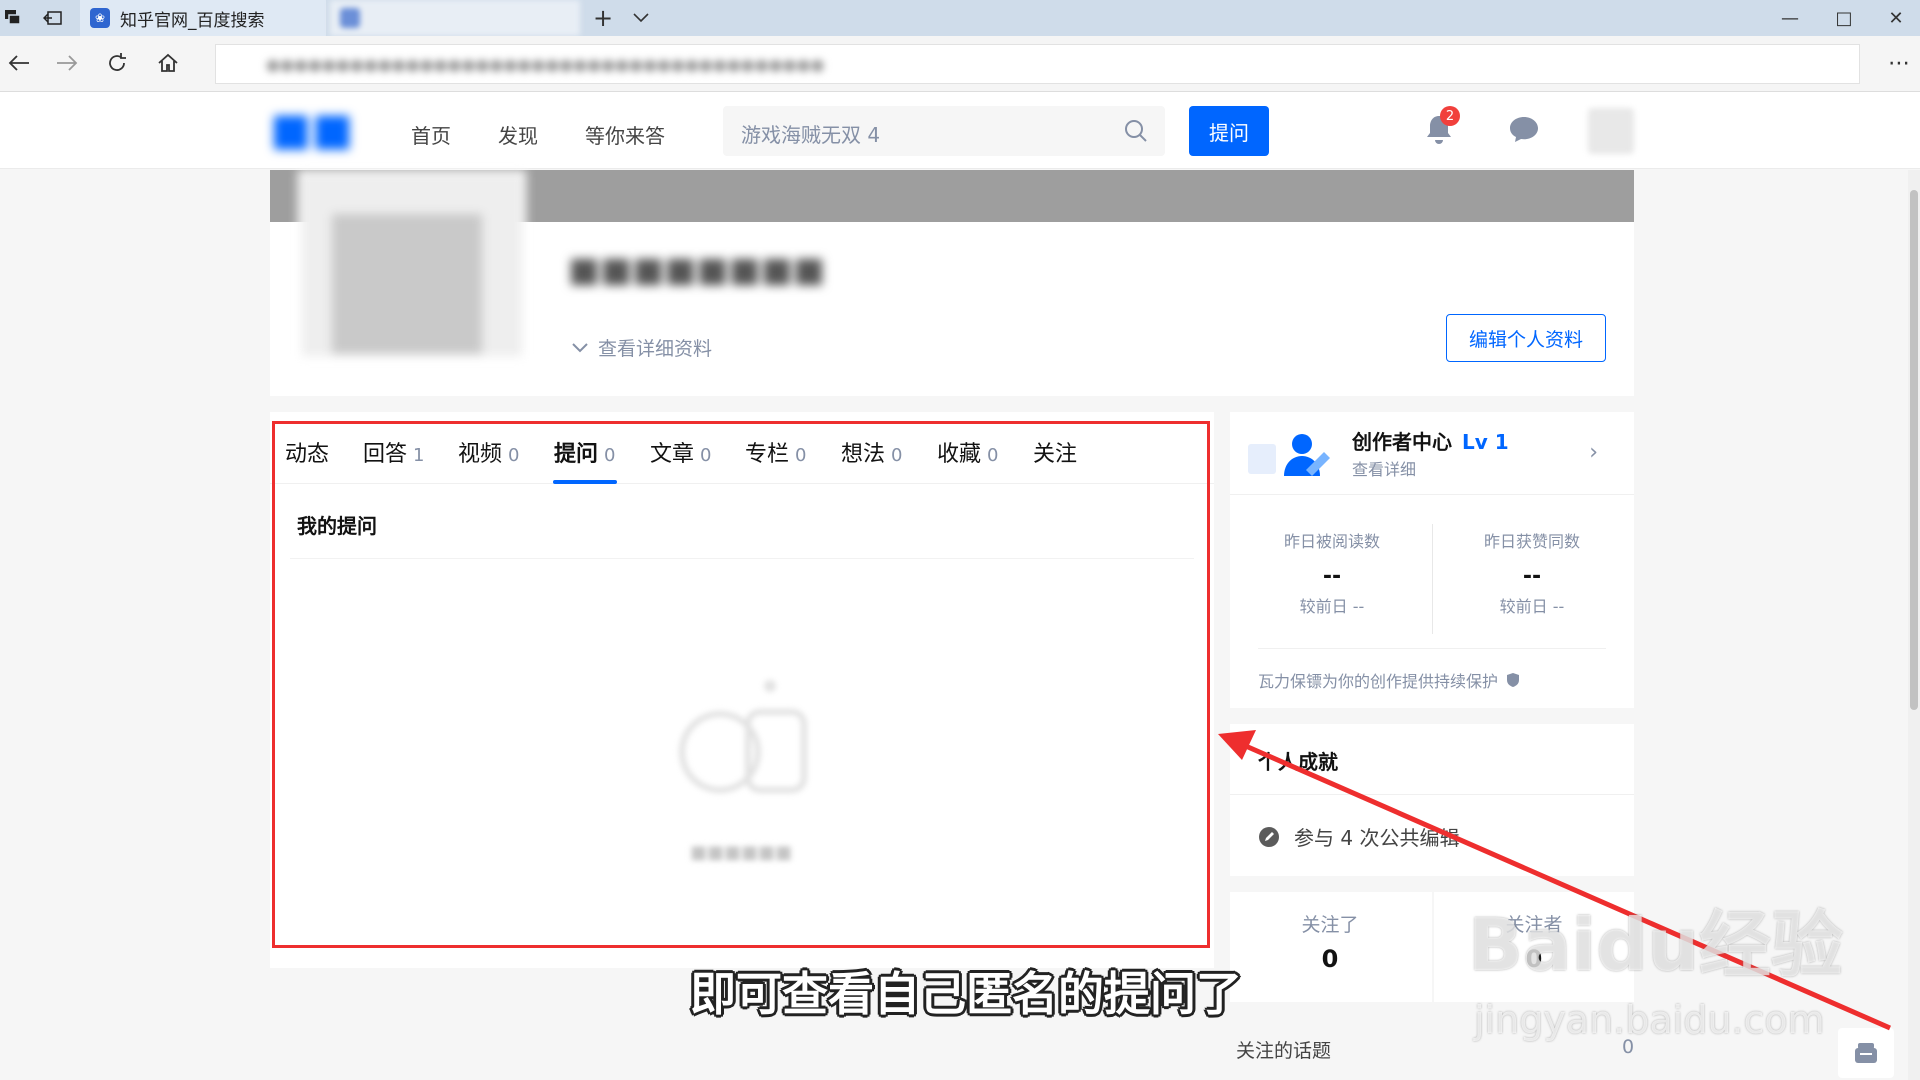 Image resolution: width=1920 pixels, height=1080 pixels. Describe the element at coordinates (966, 994) in the screenshot. I see `subtitle-caption: 即可查看自己匿名的提问了` at that location.